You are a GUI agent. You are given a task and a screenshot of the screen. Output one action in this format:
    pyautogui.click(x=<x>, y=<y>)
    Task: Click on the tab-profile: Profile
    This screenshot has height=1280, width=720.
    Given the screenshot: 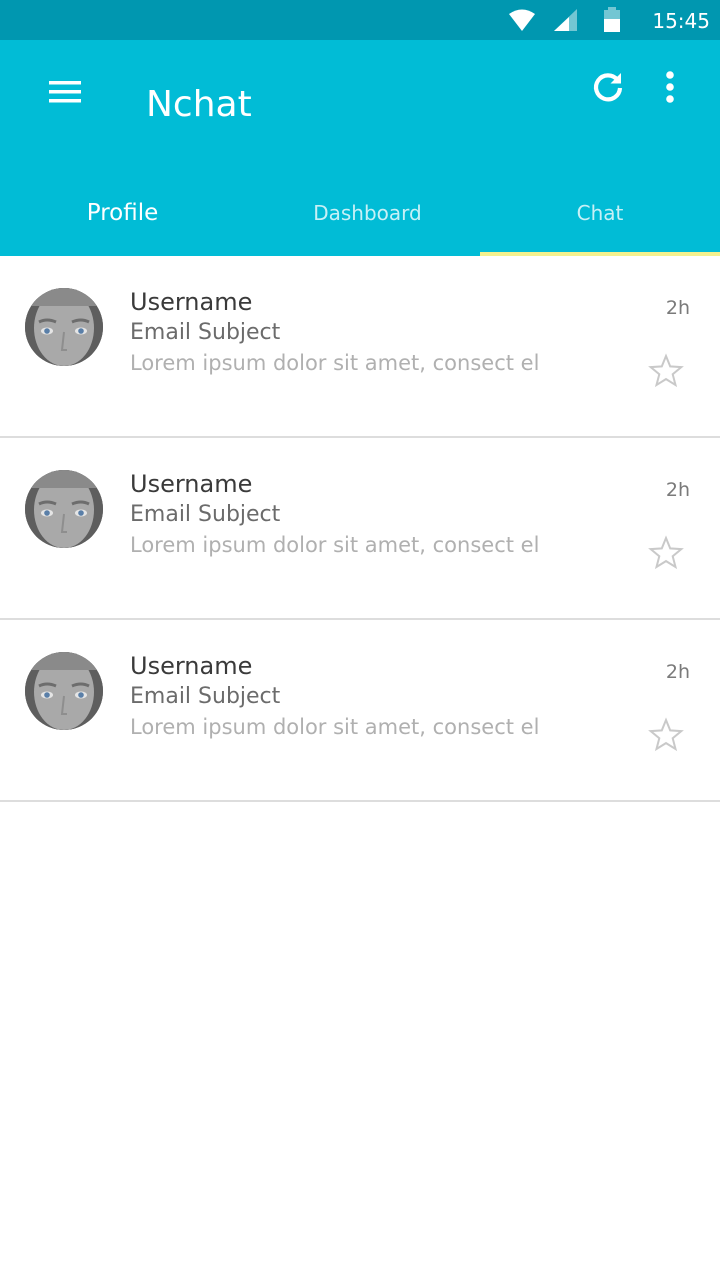 What is the action you would take?
    pyautogui.click(x=122, y=213)
    